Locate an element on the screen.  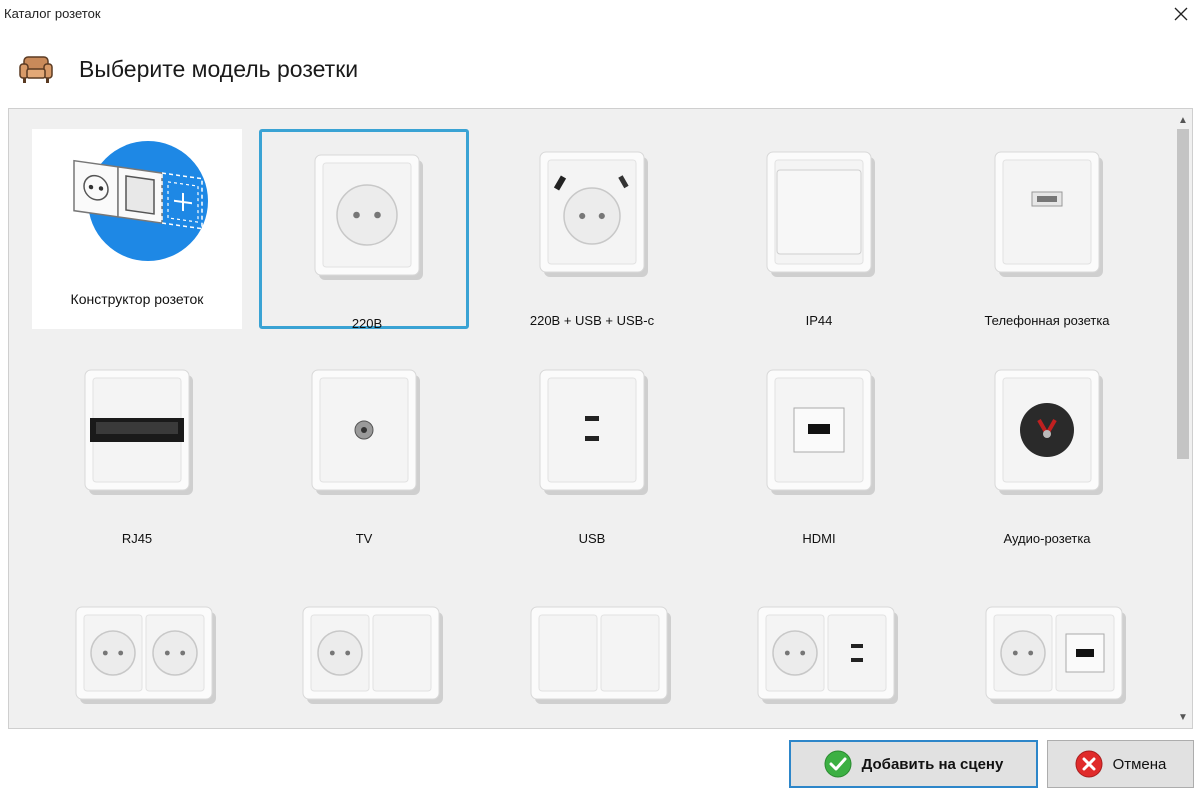
add-to-scene-label: Добавить на сцену is located at coordinates (932, 764).